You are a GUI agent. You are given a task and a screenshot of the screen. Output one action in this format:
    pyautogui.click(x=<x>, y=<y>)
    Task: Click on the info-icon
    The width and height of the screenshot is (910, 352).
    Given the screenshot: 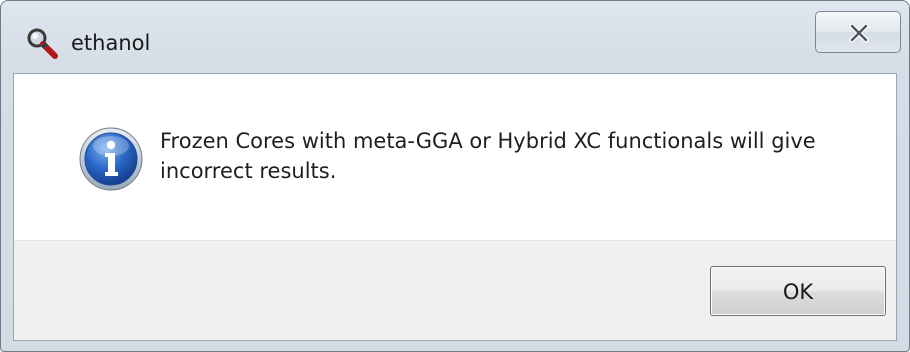 What is the action you would take?
    pyautogui.click(x=111, y=159)
    